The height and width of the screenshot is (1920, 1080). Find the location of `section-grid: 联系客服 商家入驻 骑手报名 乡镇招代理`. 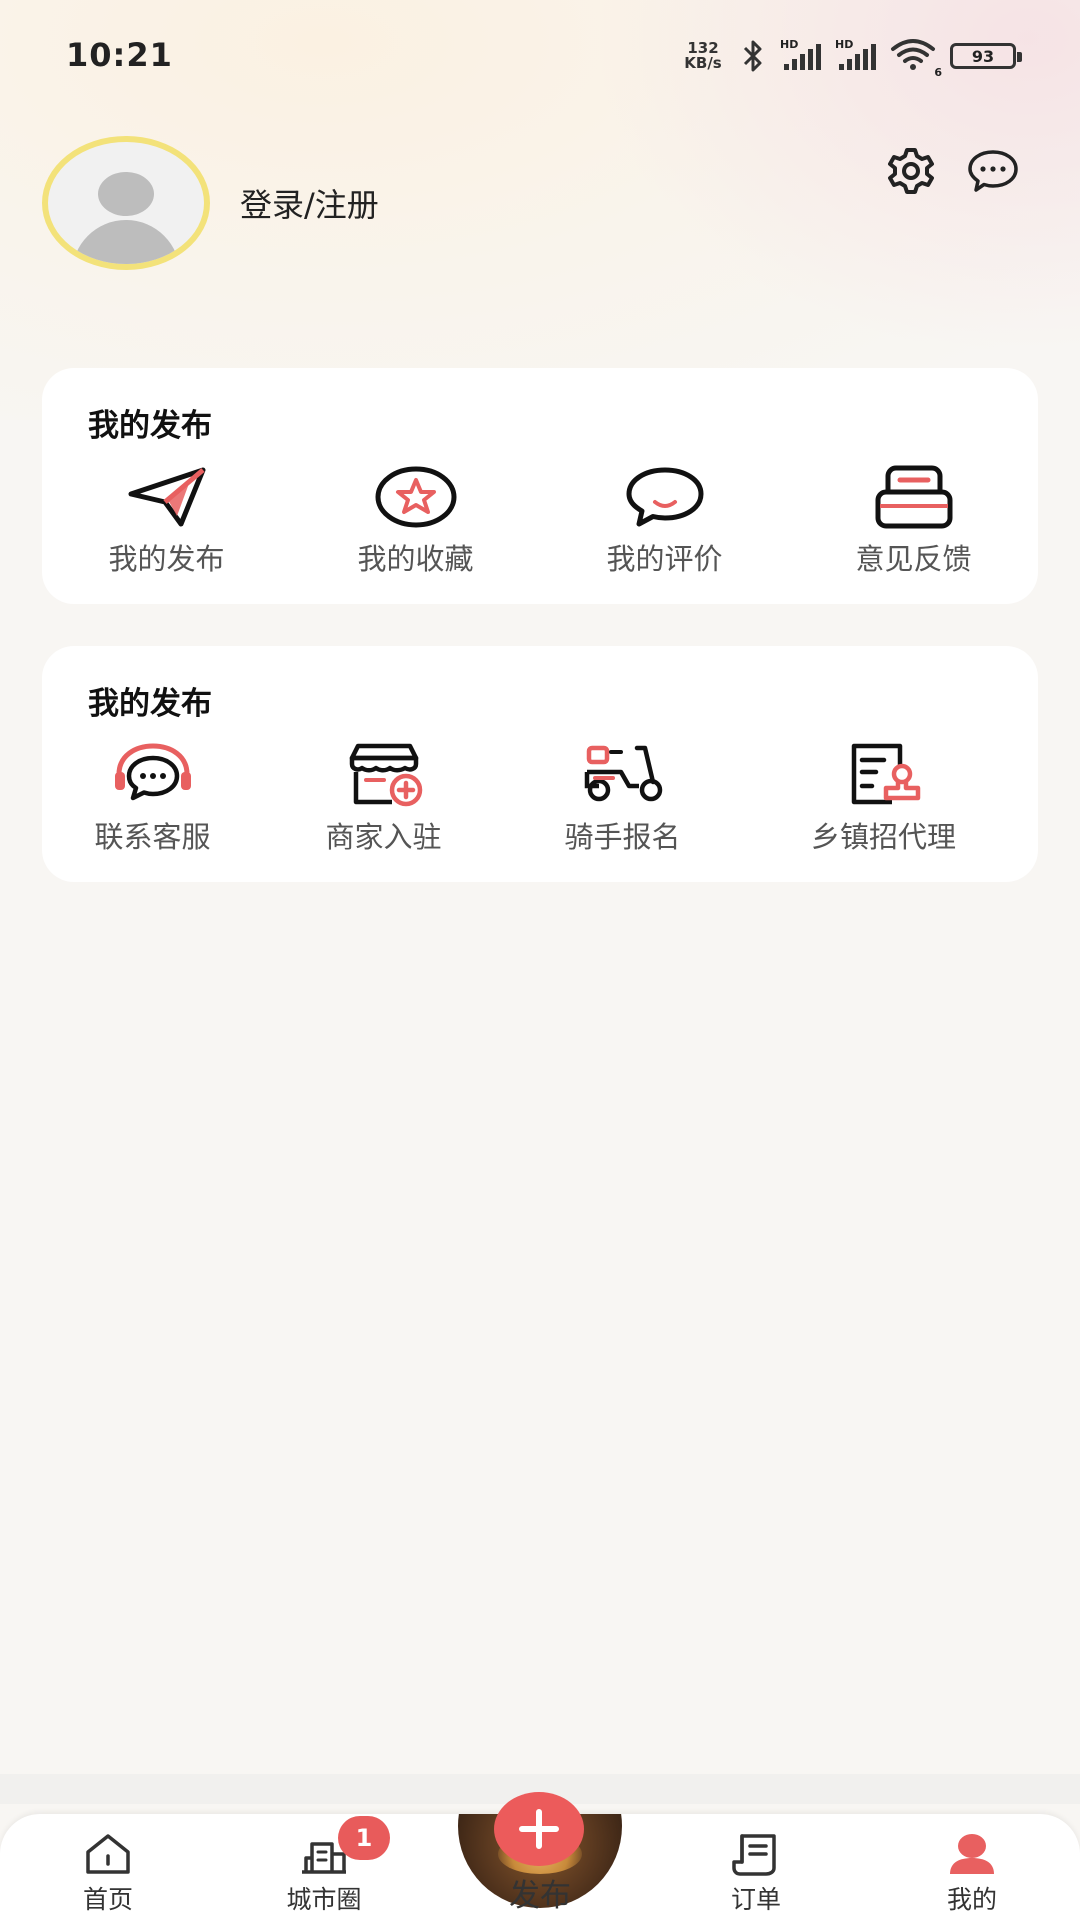

section-grid: 联系客服 商家入驻 骑手报名 乡镇招代理 is located at coordinates (526, 799).